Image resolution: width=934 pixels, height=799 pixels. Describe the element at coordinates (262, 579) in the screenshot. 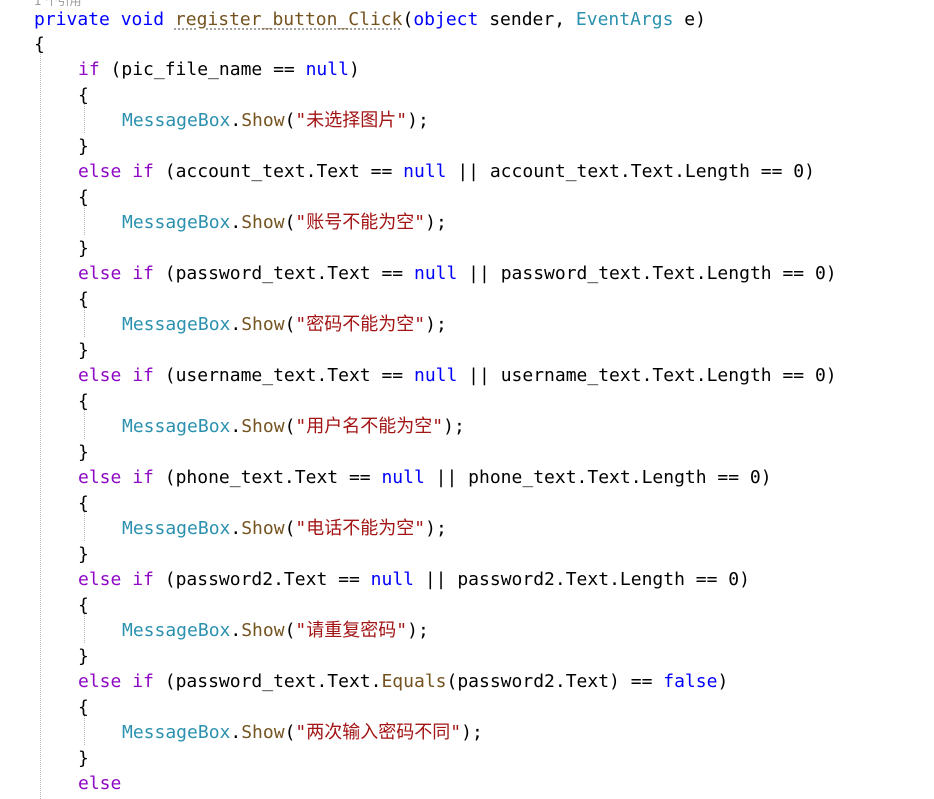

I see `code-token: (password2.Text ==` at that location.